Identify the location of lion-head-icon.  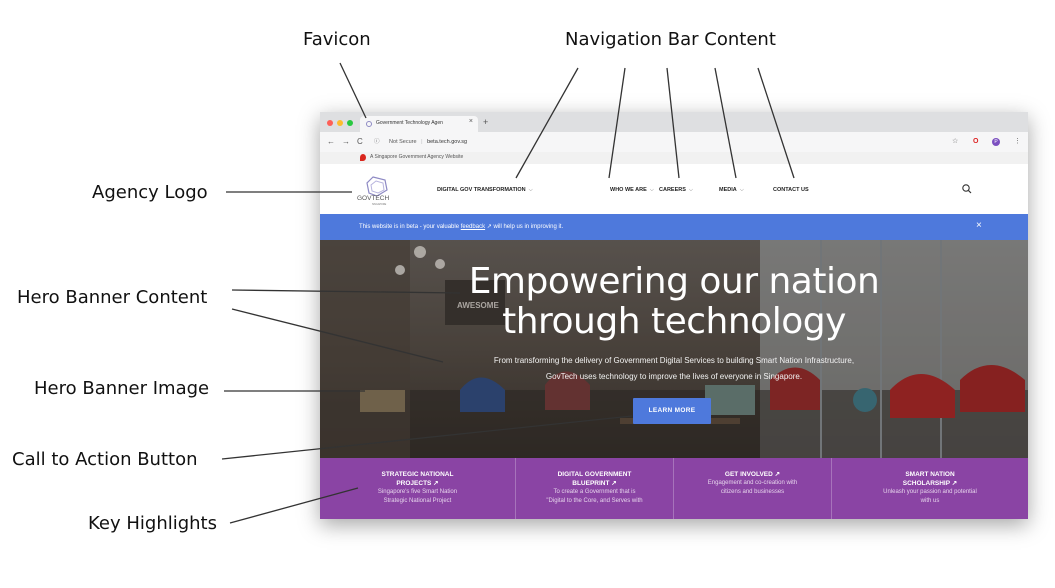
(363, 157).